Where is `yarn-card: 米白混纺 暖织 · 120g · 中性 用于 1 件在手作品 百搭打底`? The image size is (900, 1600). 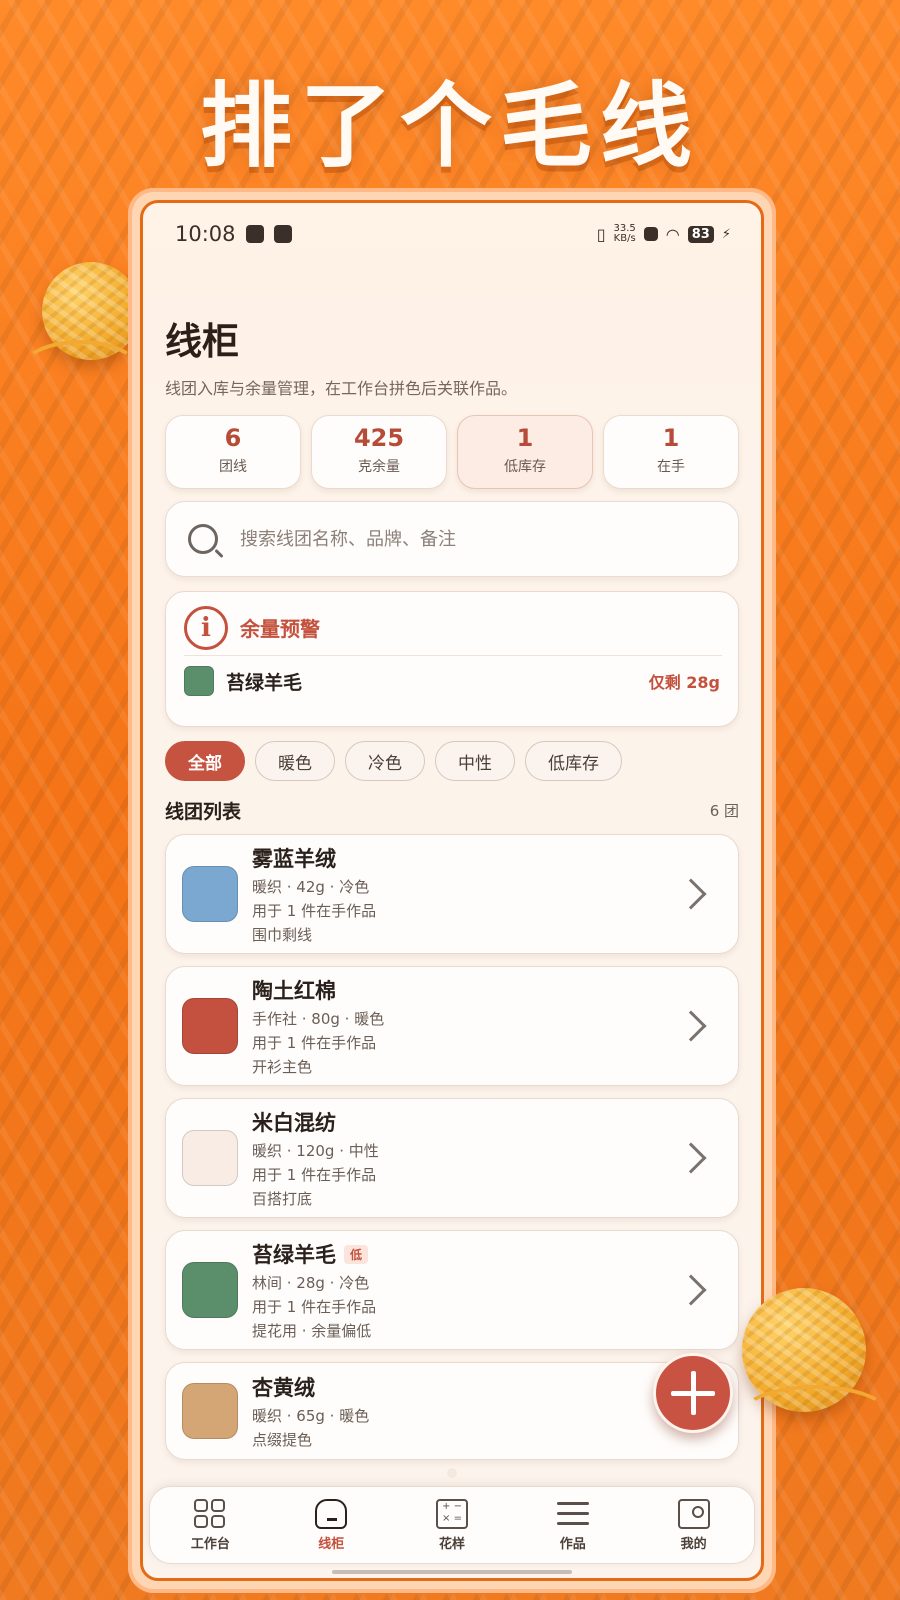 yarn-card: 米白混纺 暖织 · 120g · 中性 用于 1 件在手作品 百搭打底 is located at coordinates (452, 1158).